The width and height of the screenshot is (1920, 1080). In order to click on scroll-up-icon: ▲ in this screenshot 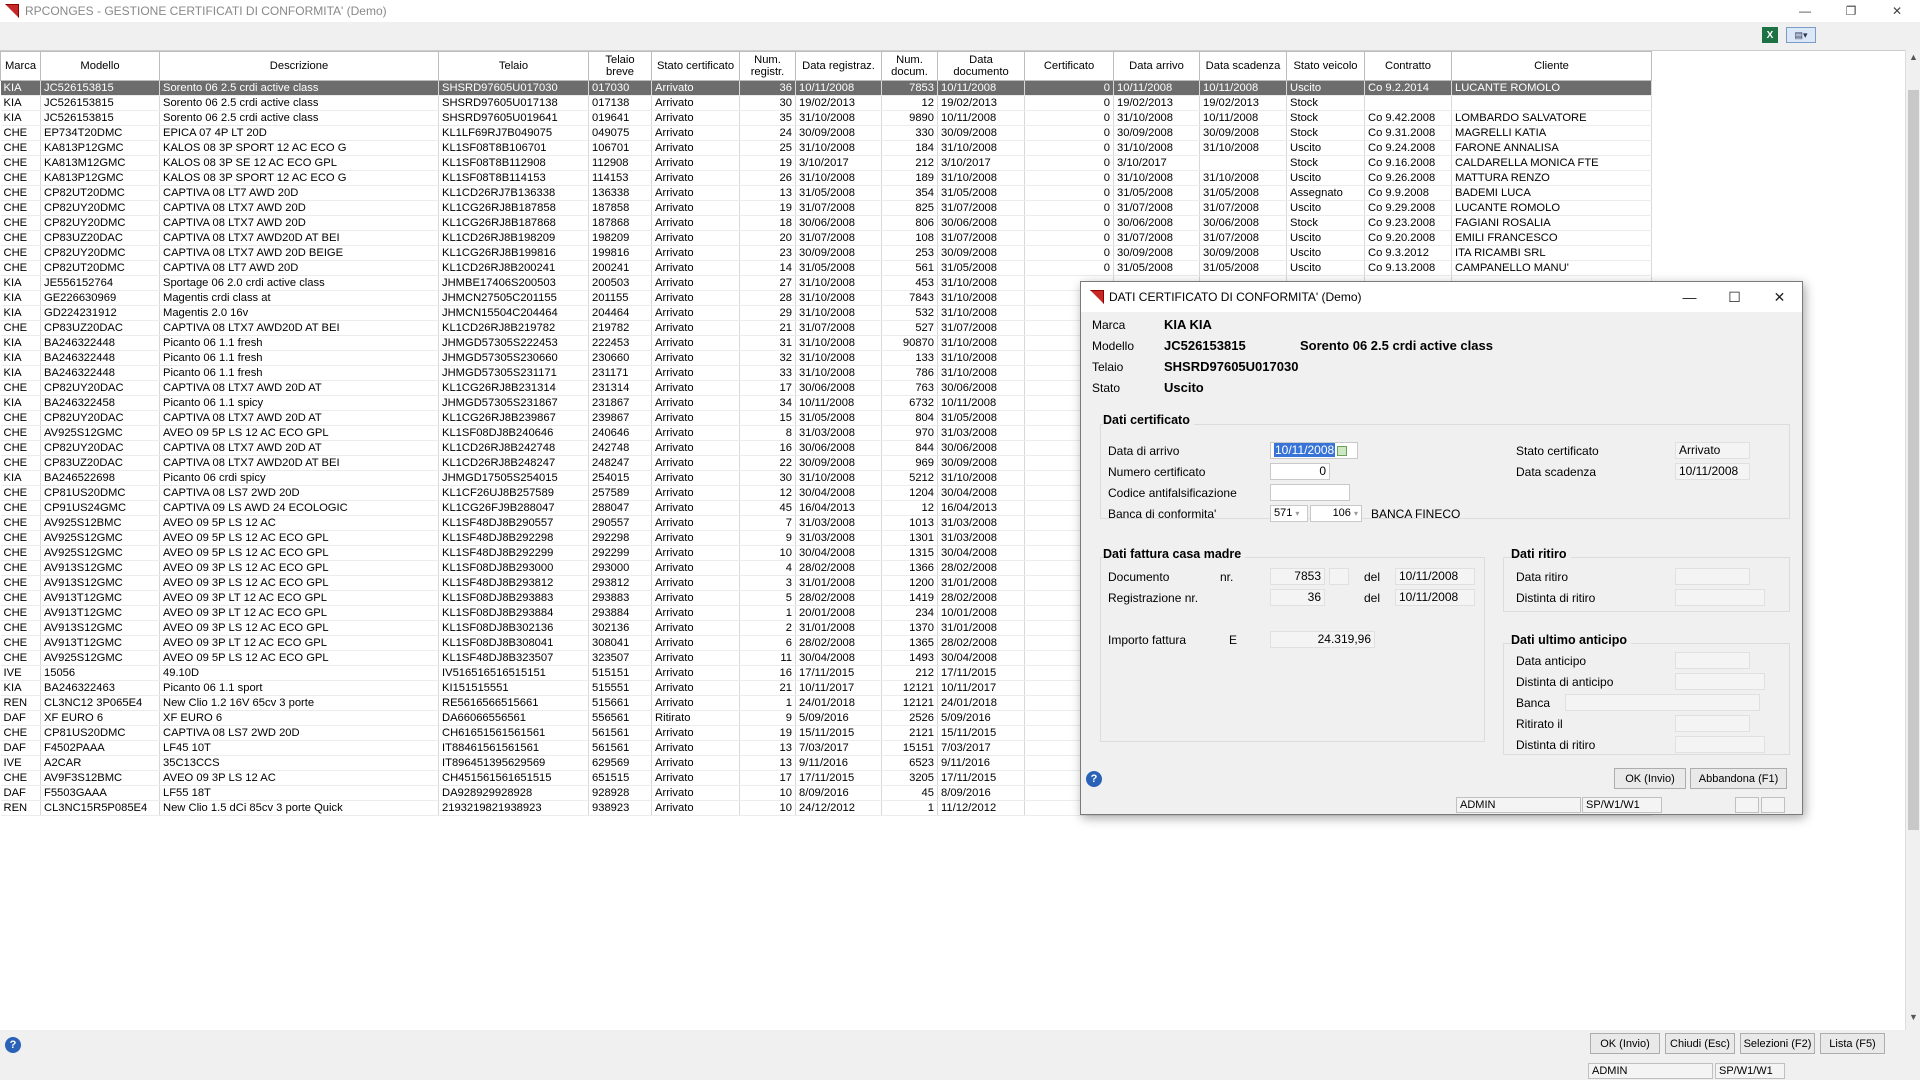, I will do `click(1913, 57)`.